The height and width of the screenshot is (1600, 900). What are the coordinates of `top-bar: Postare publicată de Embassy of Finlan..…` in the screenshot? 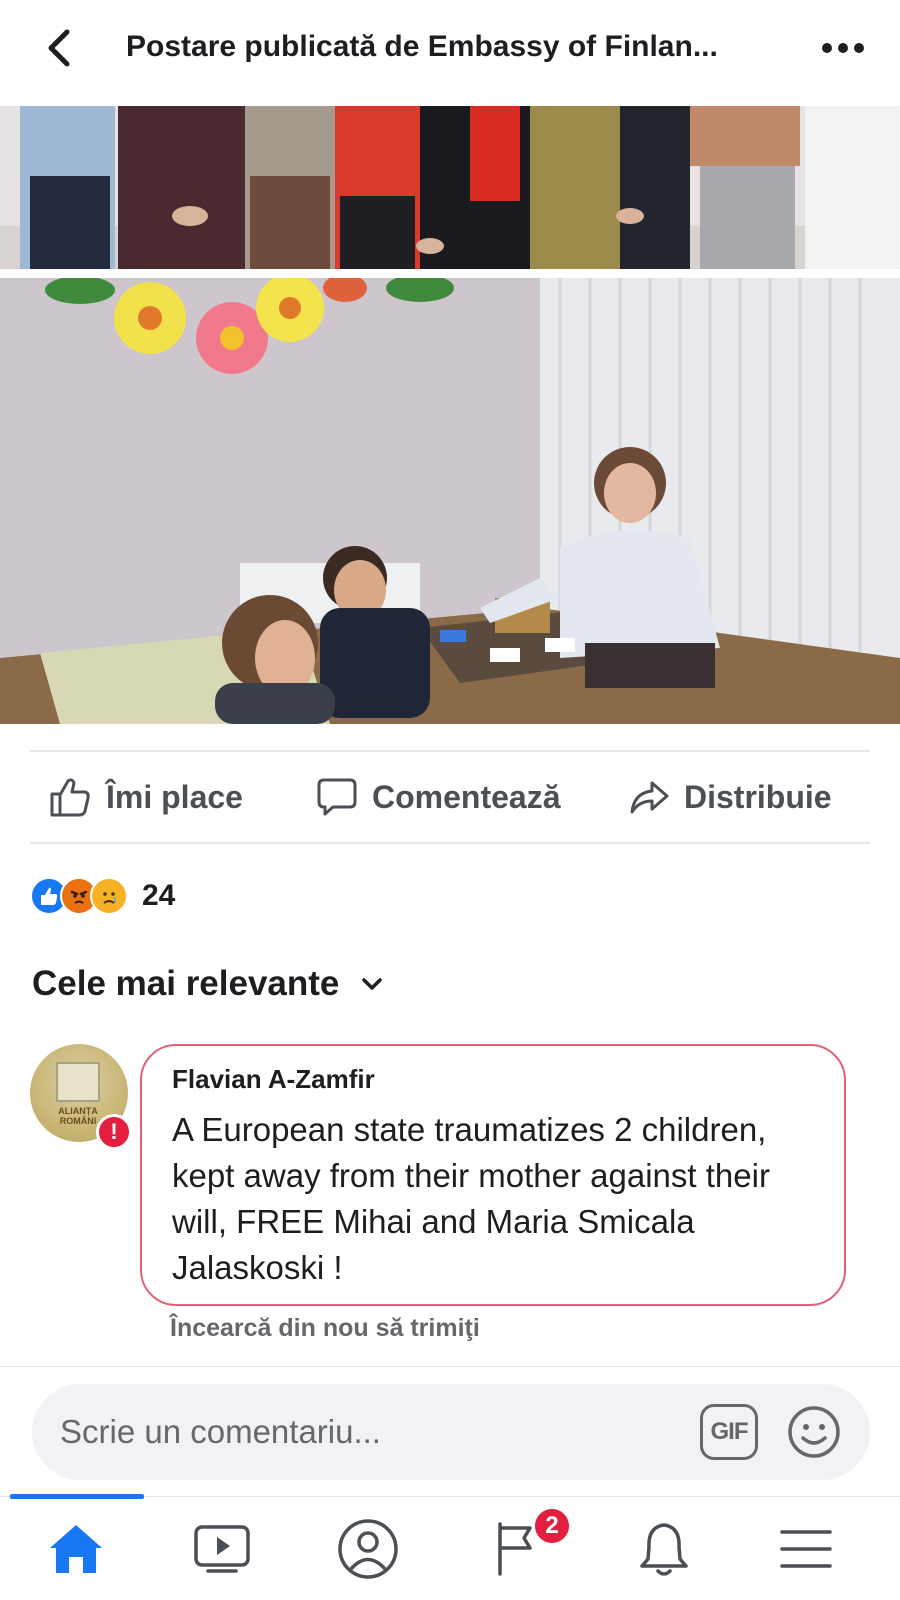 It's located at (450, 52).